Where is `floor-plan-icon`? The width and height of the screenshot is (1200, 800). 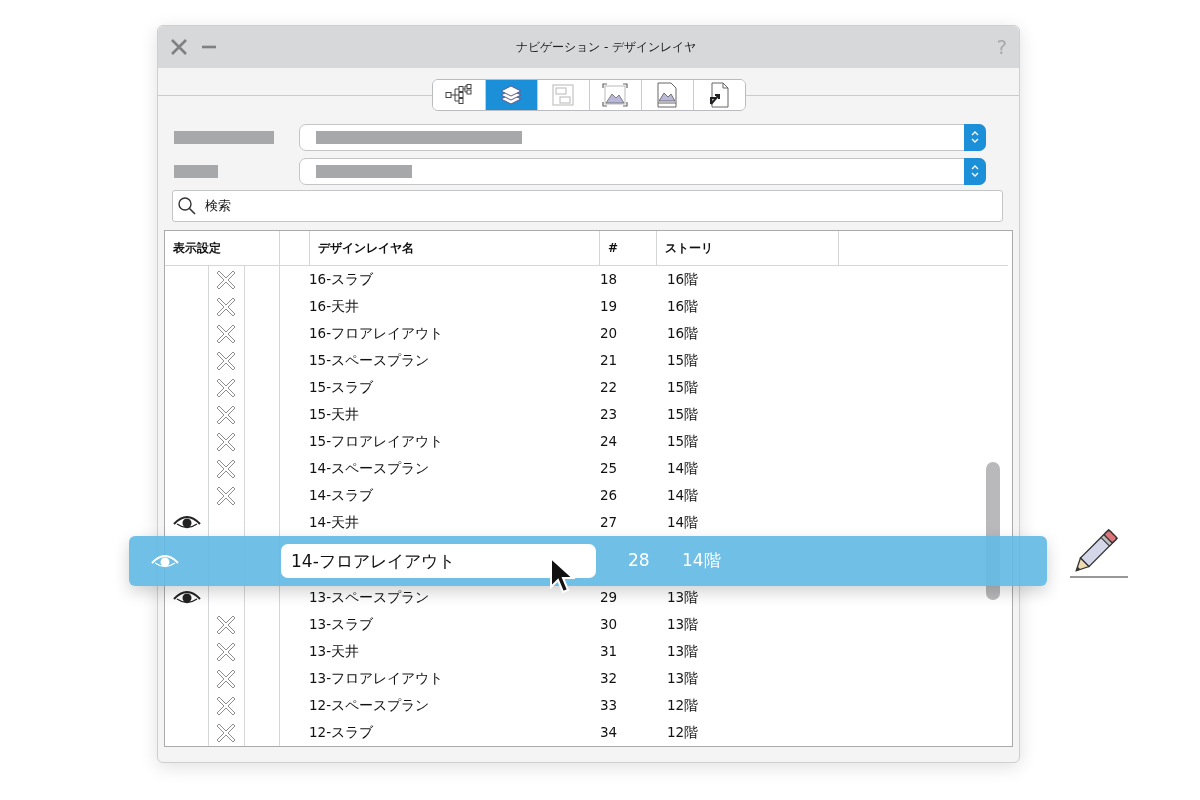 floor-plan-icon is located at coordinates (563, 95).